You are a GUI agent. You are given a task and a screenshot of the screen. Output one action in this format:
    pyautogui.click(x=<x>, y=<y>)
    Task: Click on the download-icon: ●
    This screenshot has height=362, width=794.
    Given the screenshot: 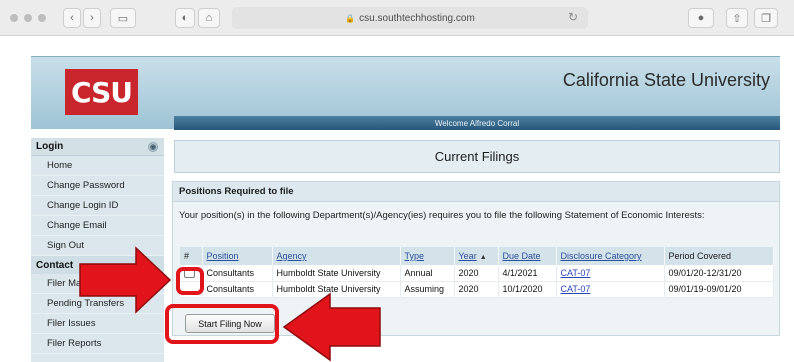 What is the action you would take?
    pyautogui.click(x=701, y=18)
    